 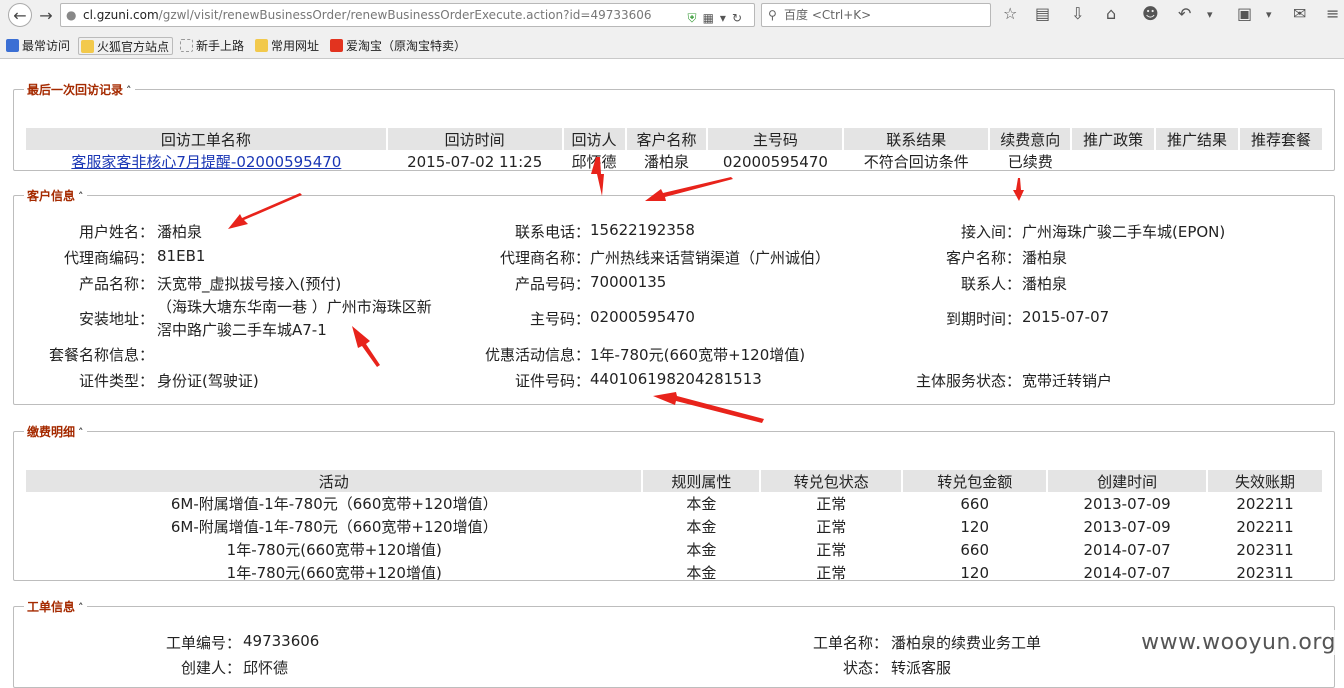 What do you see at coordinates (828, 15) in the screenshot?
I see `search-placeholder: 百度 <Ctrl+K>` at bounding box center [828, 15].